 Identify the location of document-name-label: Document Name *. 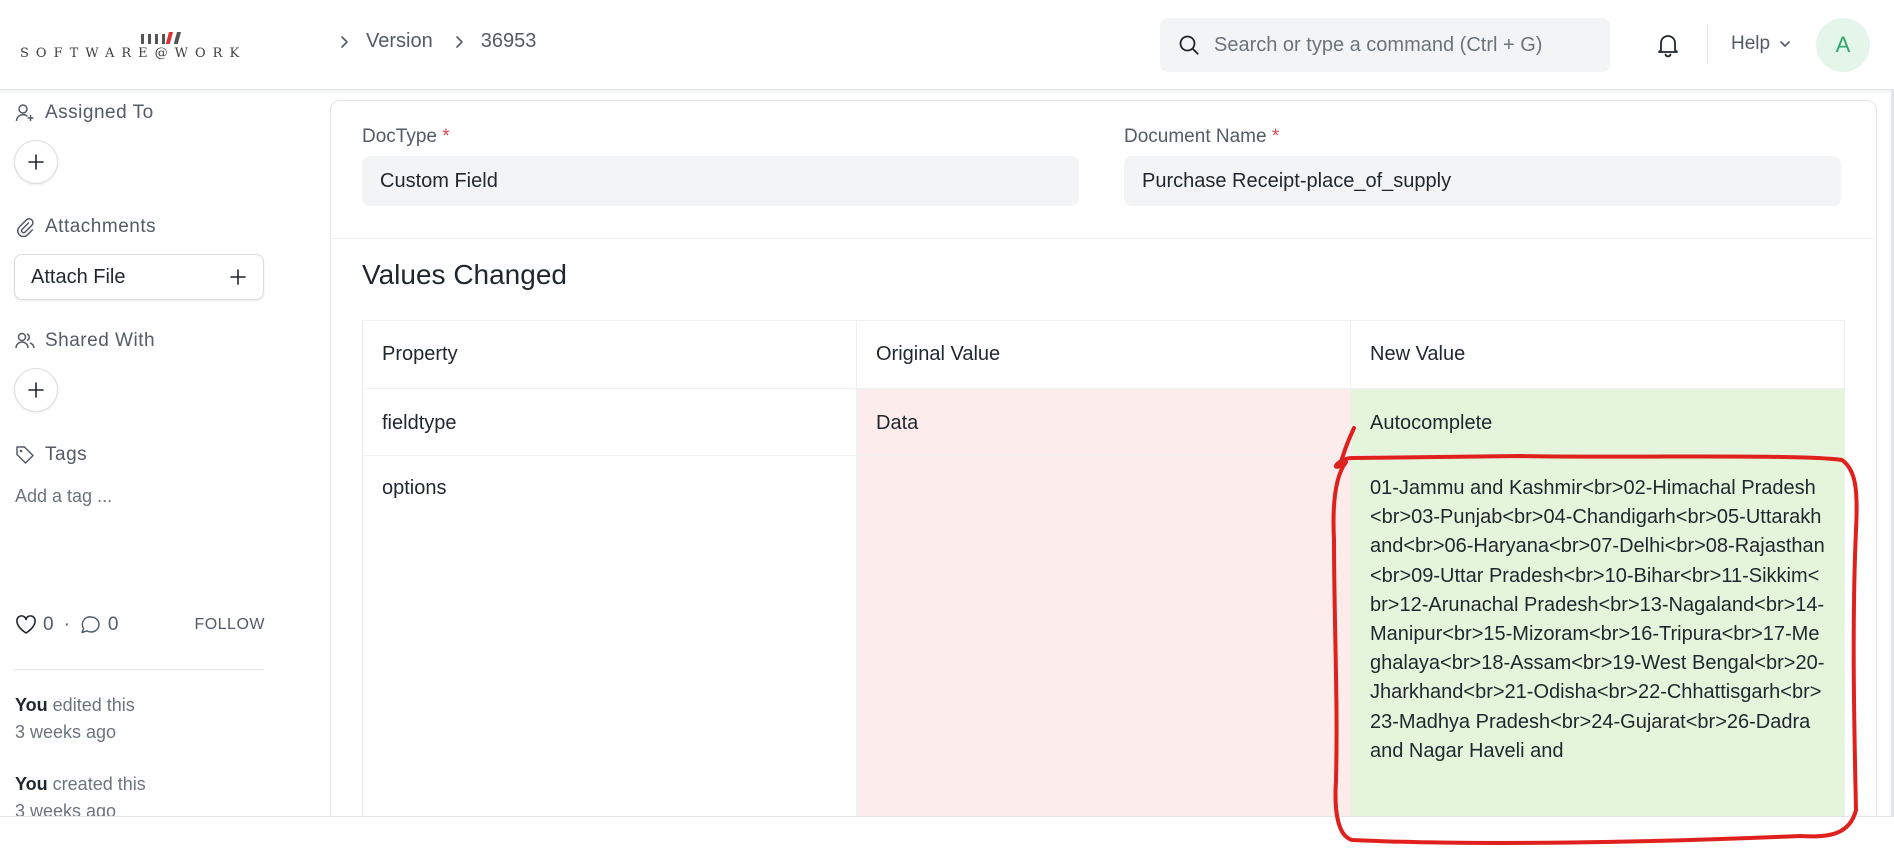
(1201, 137).